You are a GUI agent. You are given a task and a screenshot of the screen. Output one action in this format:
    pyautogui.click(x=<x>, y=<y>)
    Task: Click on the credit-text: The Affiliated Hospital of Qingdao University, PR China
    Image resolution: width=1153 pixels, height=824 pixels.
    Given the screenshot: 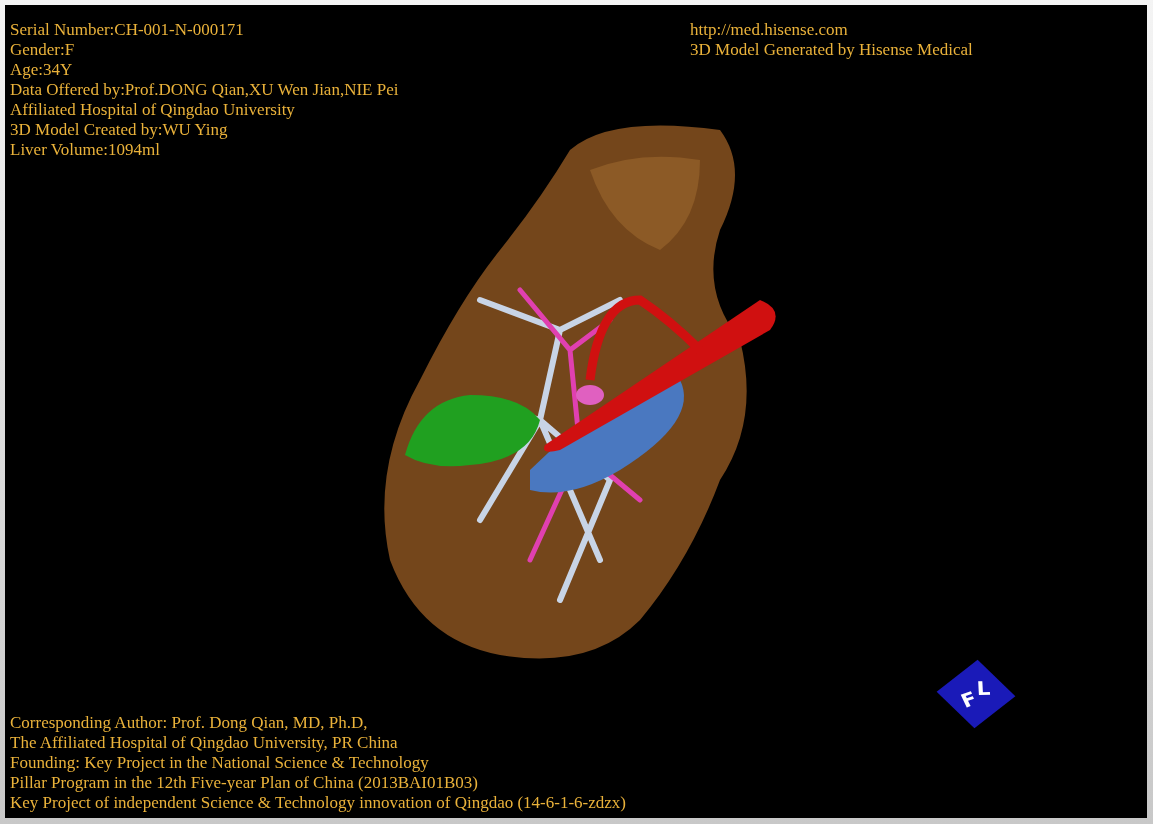 What is the action you would take?
    pyautogui.click(x=204, y=743)
    